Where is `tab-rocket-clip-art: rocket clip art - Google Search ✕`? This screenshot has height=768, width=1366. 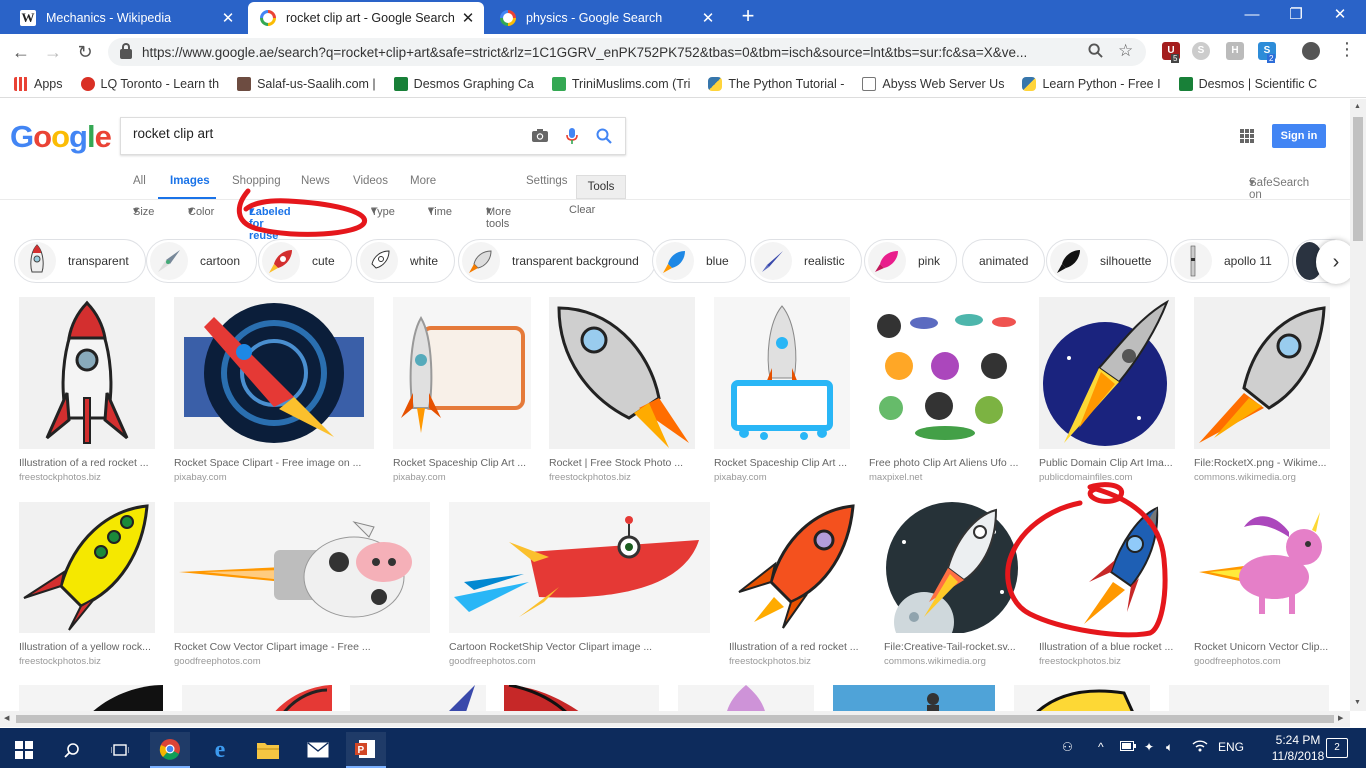 tab-rocket-clip-art: rocket clip art - Google Search ✕ is located at coordinates (366, 18).